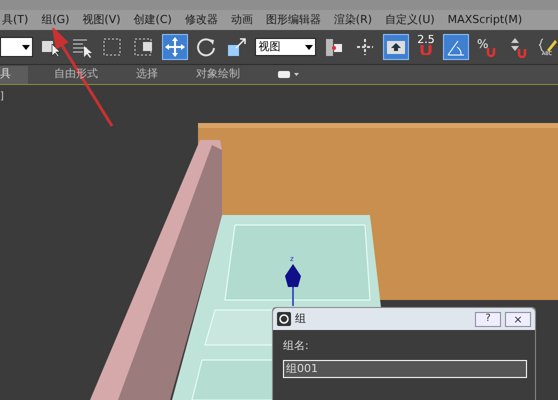  I want to click on field-label: 组名:, so click(296, 346).